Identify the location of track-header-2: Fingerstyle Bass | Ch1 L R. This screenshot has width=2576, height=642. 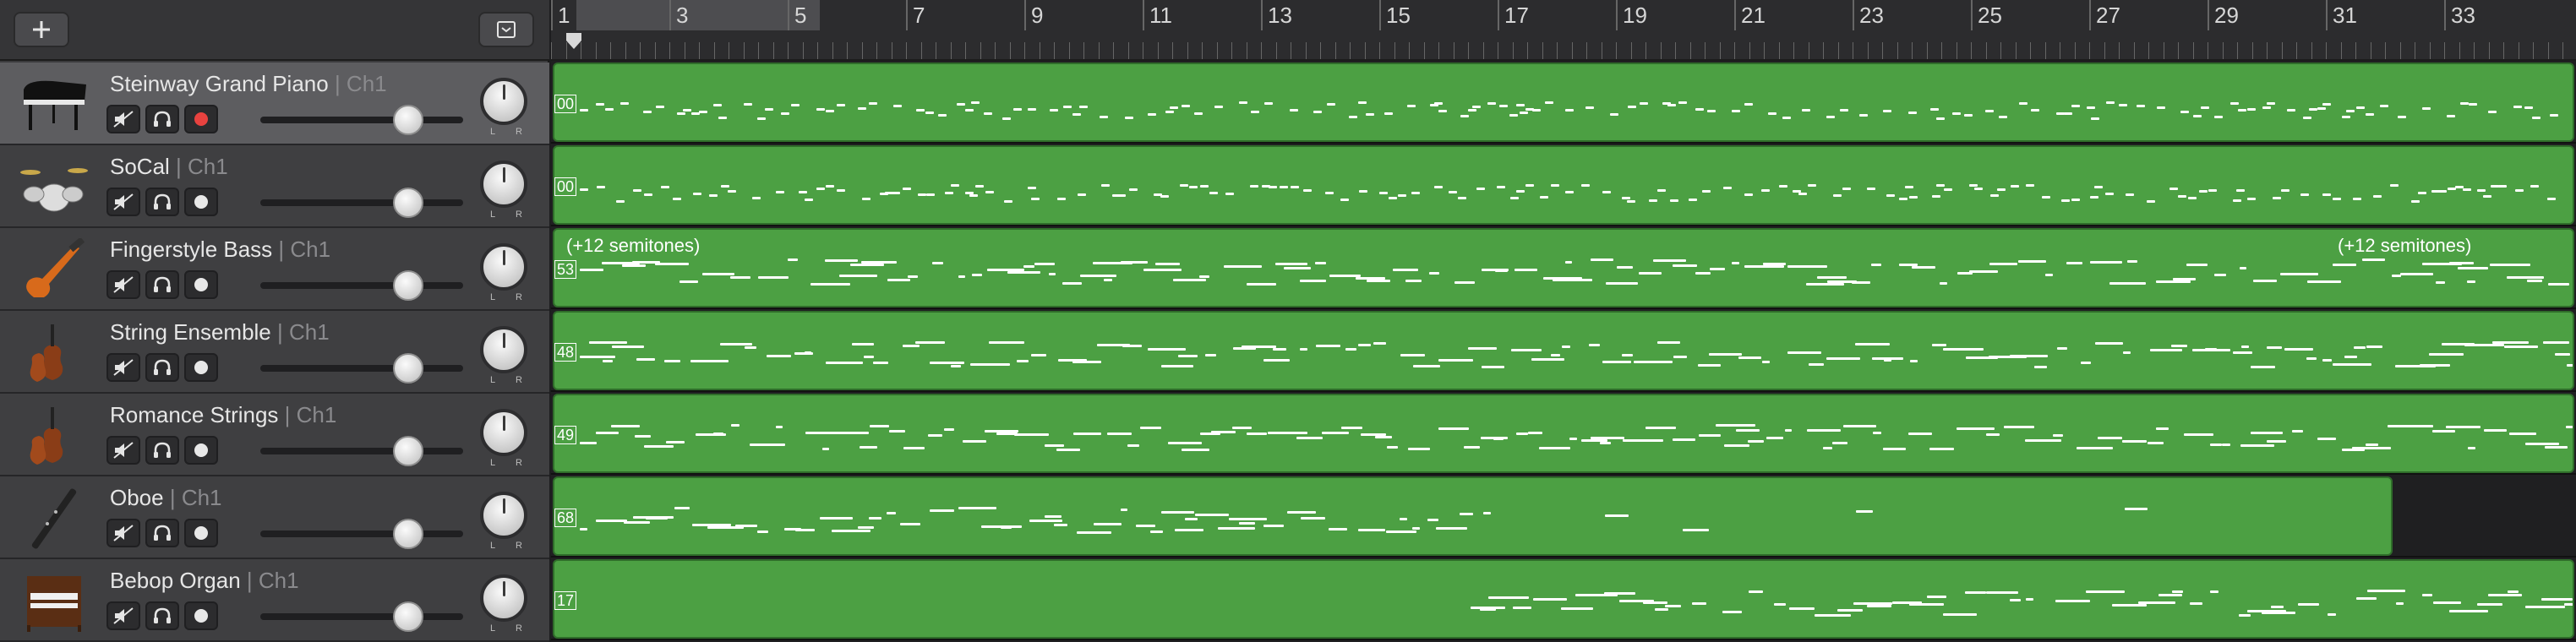
(274, 269).